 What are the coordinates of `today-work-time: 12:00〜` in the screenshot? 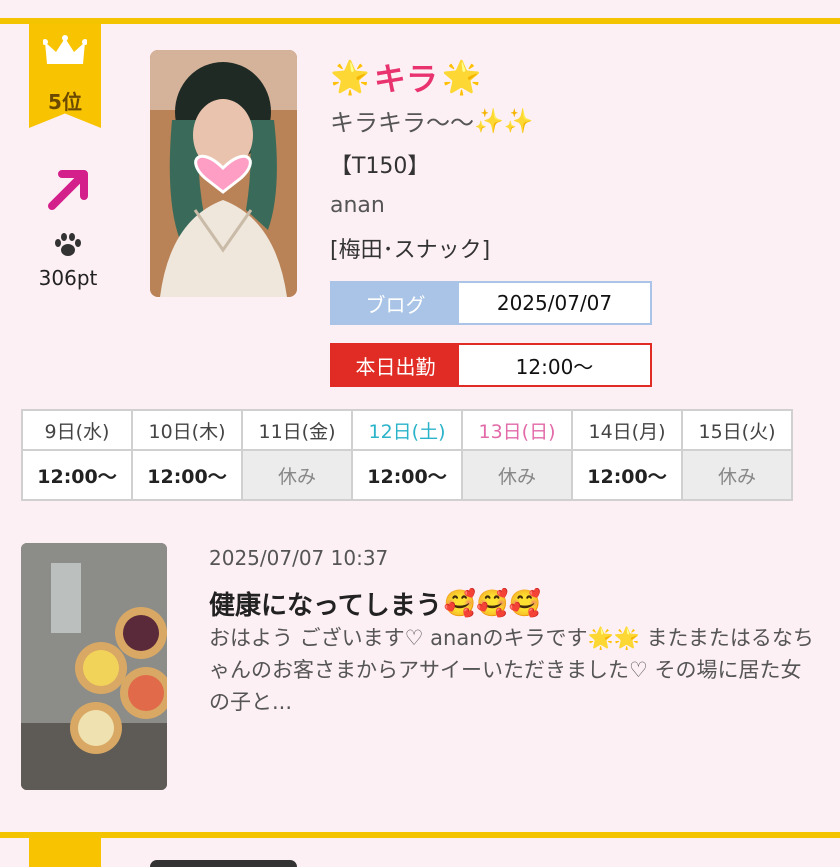 It's located at (554, 365).